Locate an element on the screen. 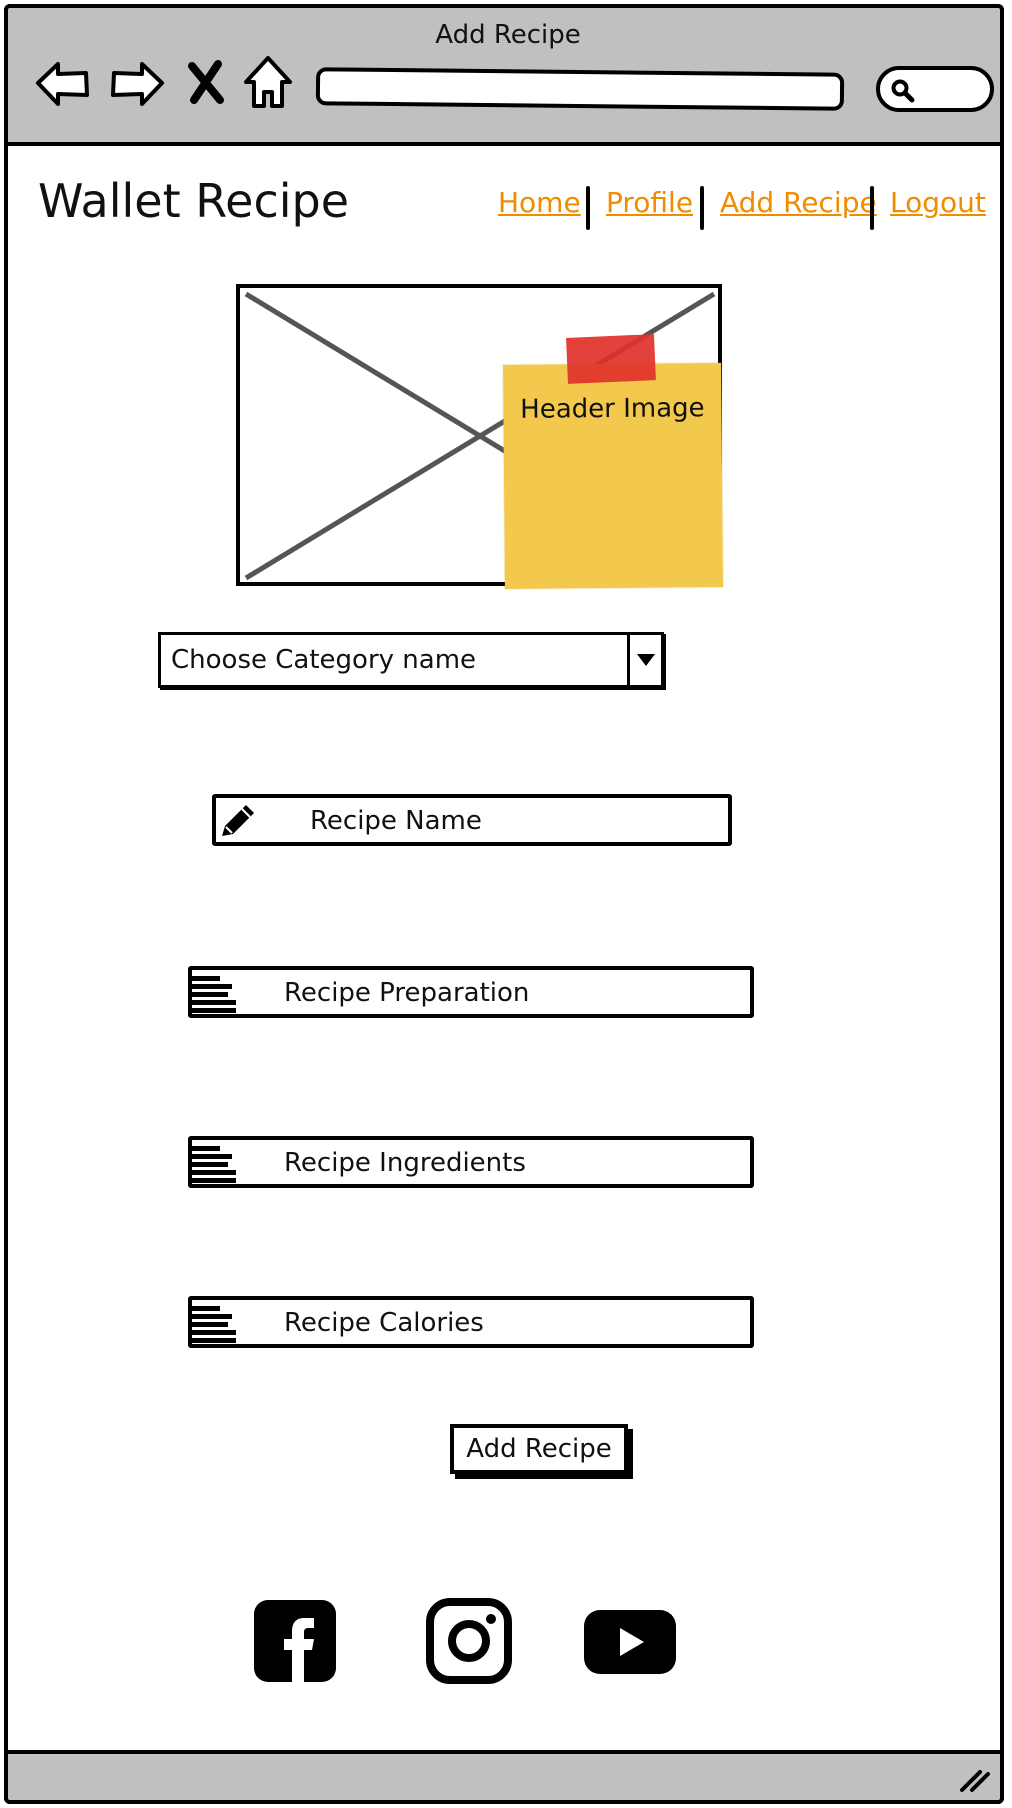 This screenshot has width=1012, height=1808. chevron-down-icon is located at coordinates (646, 660).